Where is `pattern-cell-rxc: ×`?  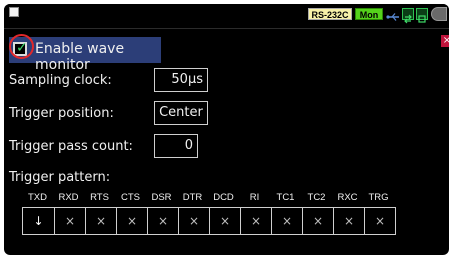
pattern-cell-rxc: × is located at coordinates (348, 221).